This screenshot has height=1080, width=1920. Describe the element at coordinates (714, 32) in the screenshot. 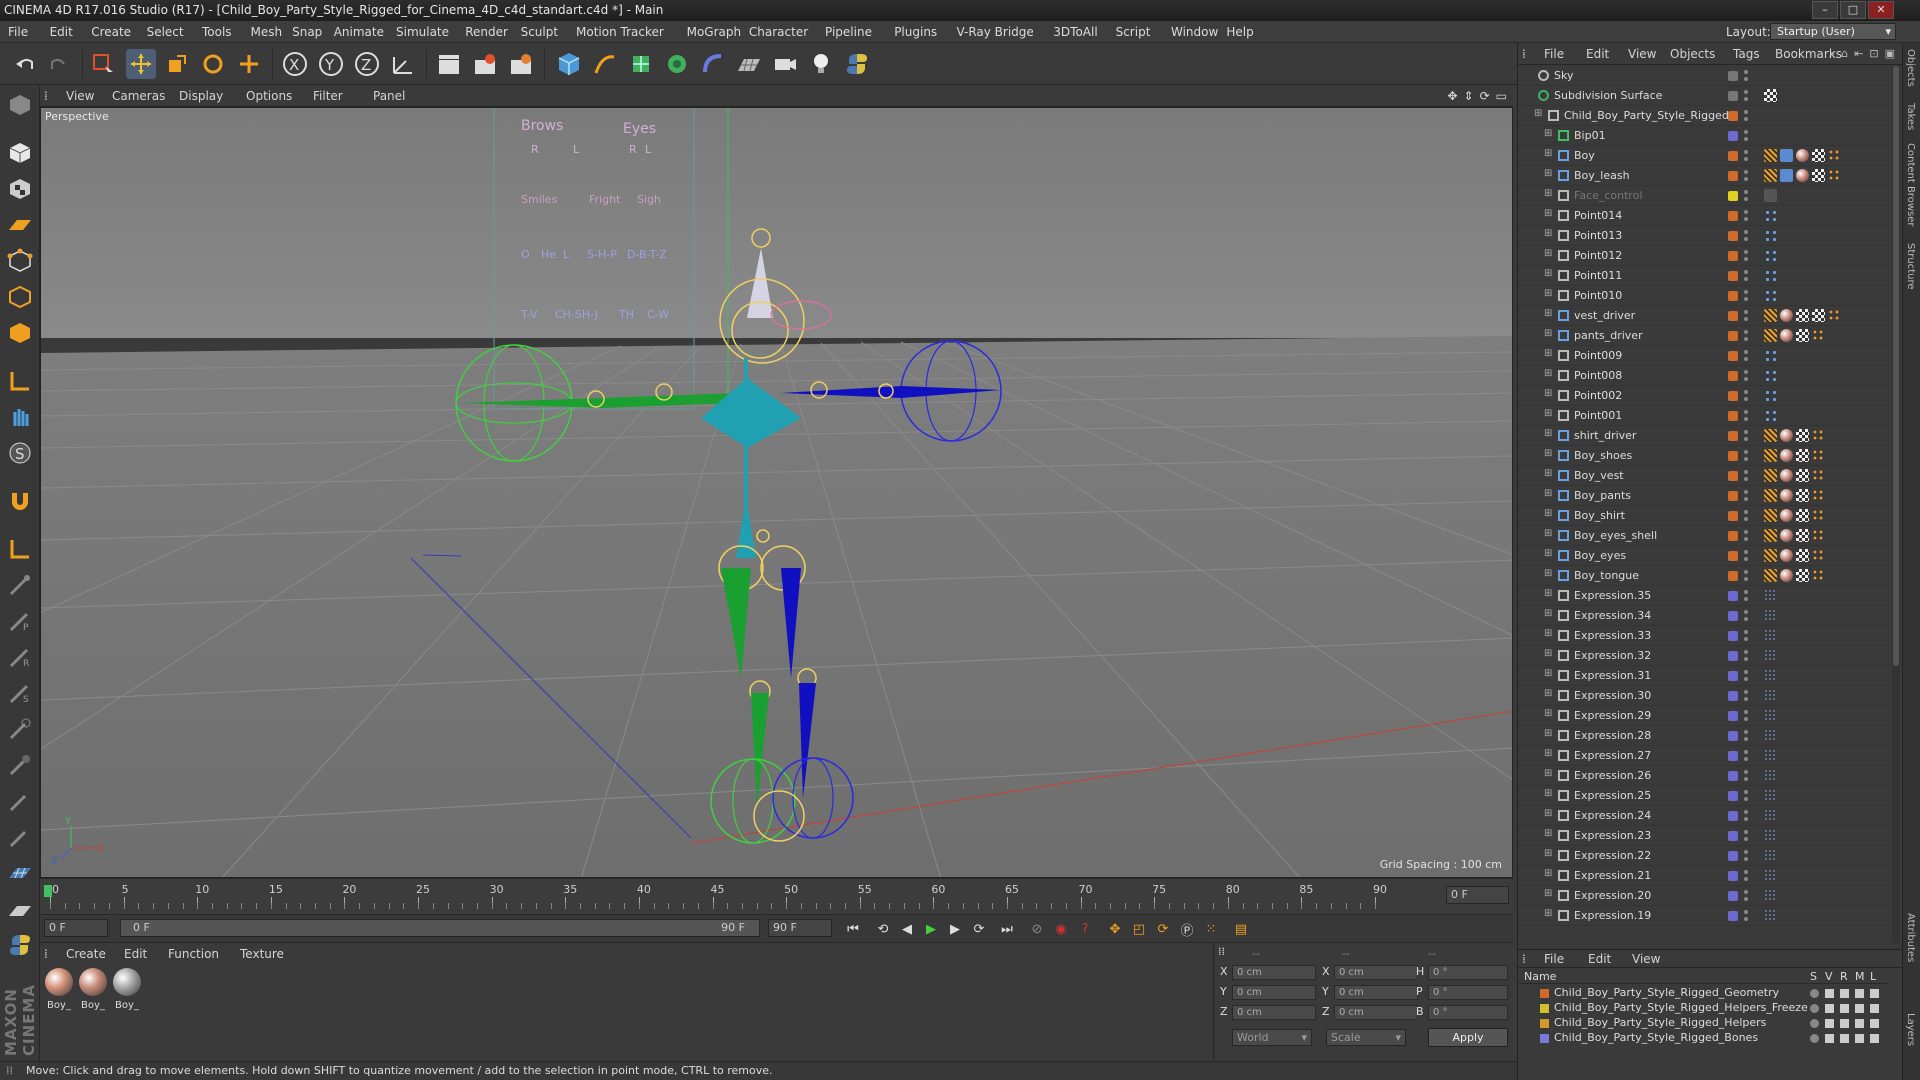

I see `menu-mograph: MoGraph` at that location.